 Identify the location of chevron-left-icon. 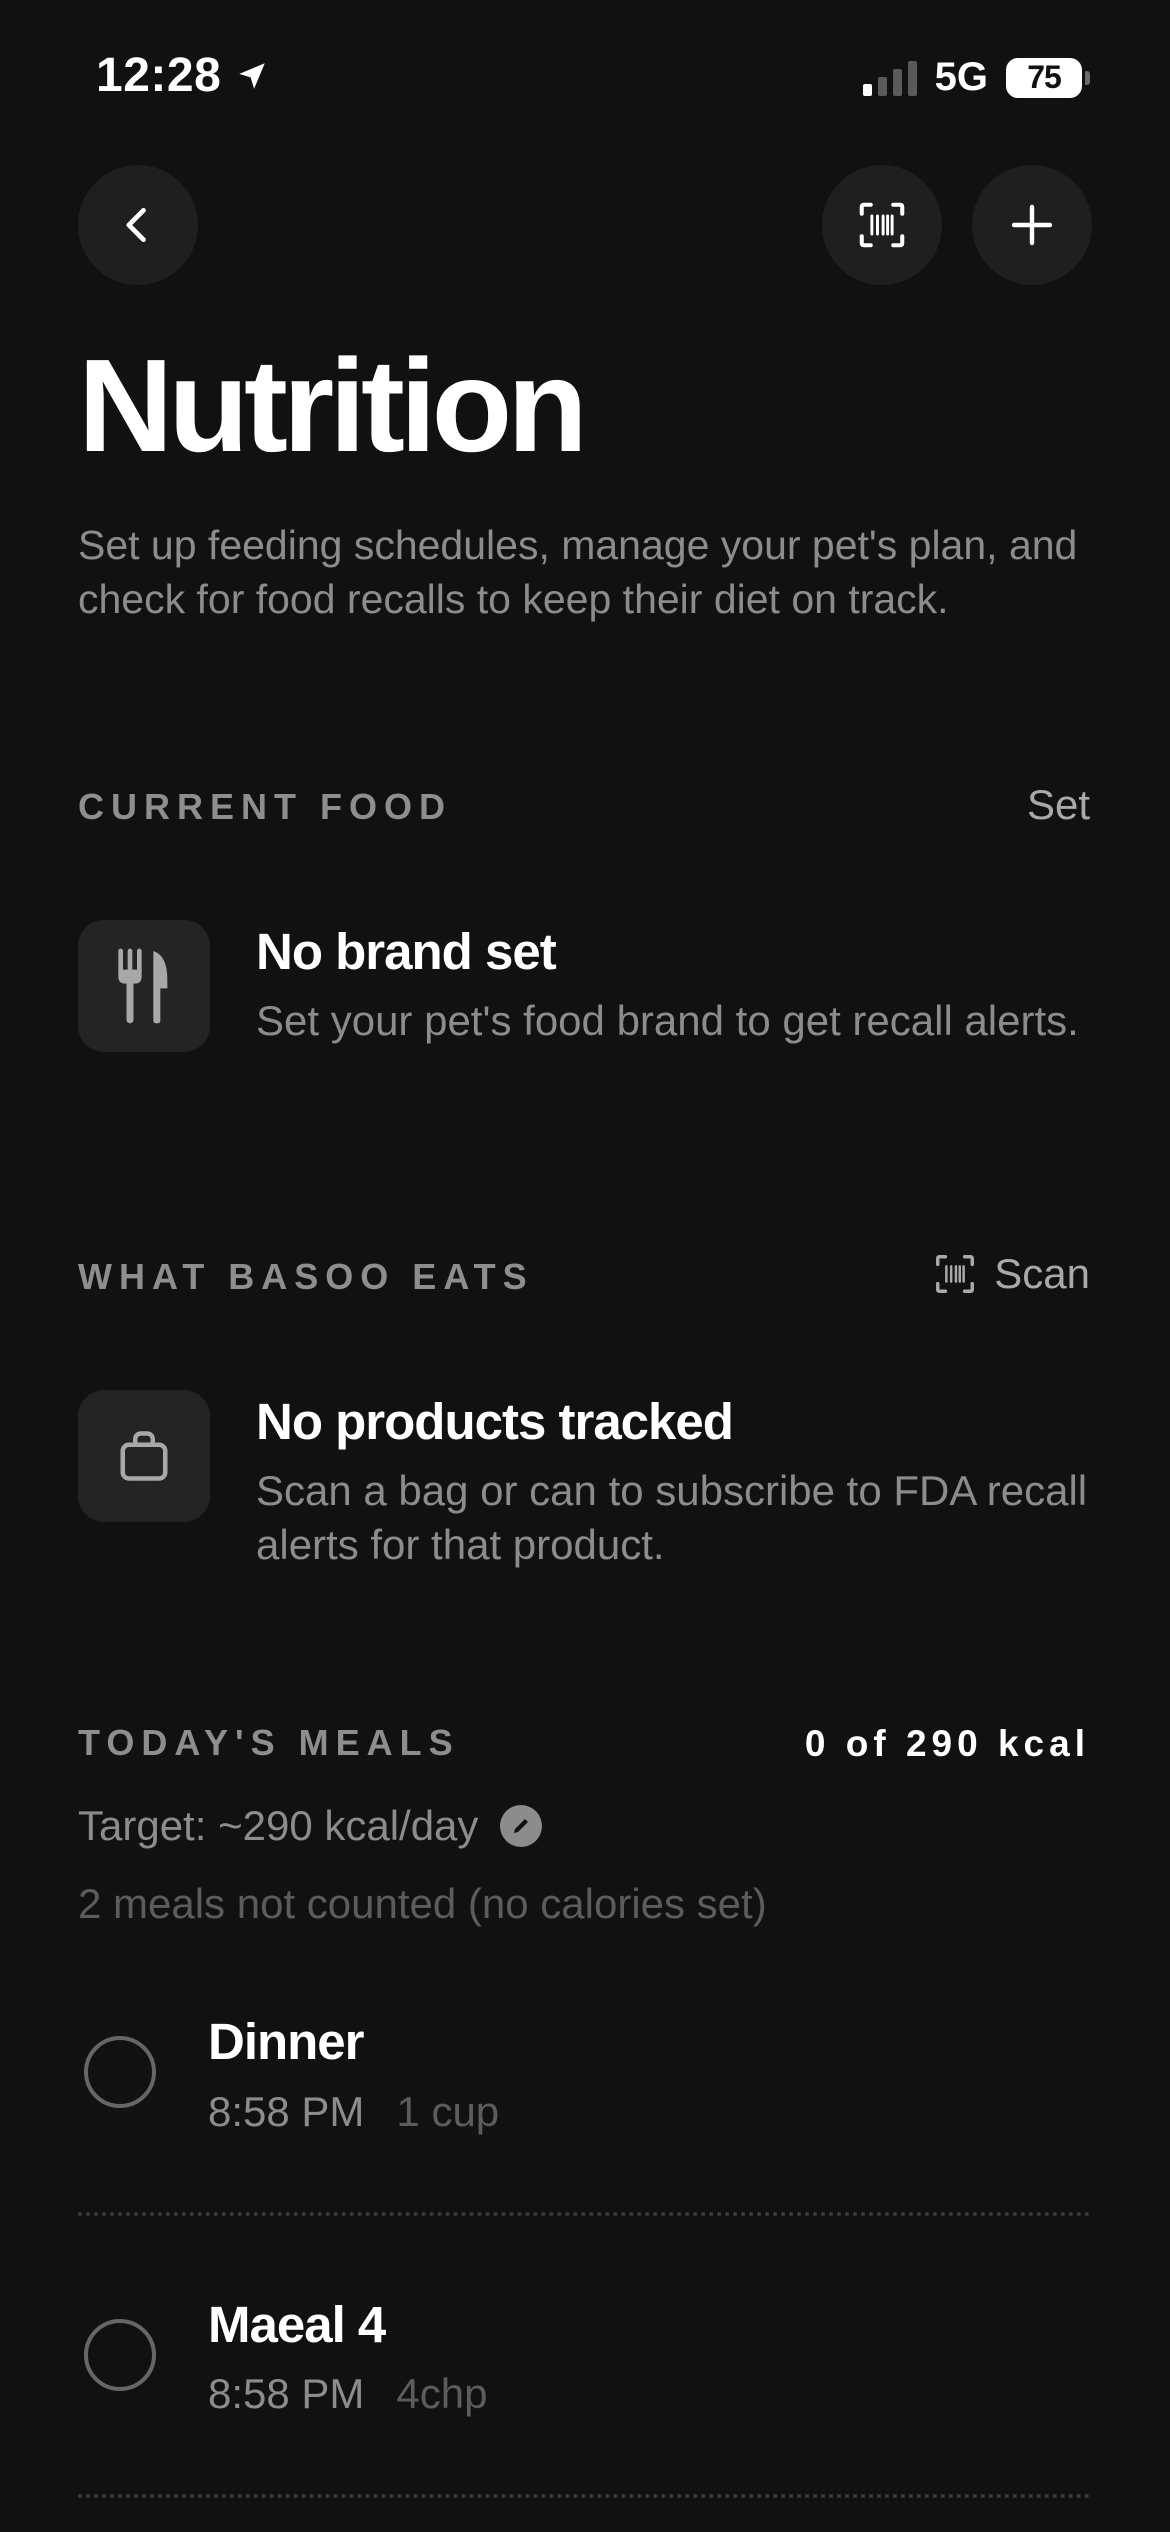
(136, 225).